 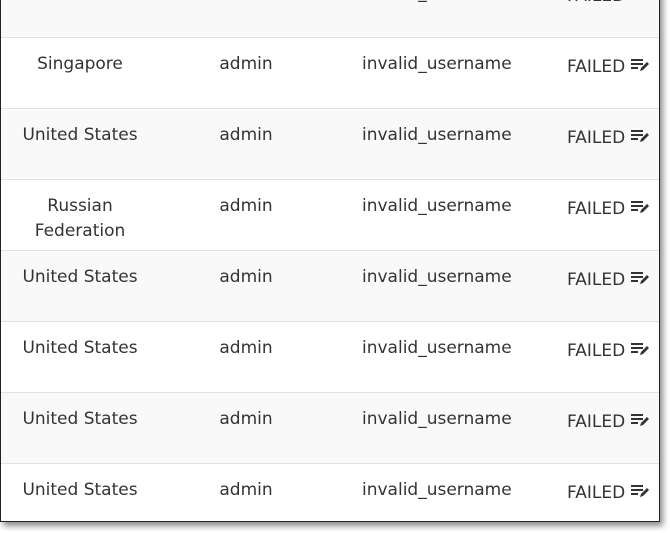 I want to click on country-cell: Russian Federation, so click(x=80, y=218).